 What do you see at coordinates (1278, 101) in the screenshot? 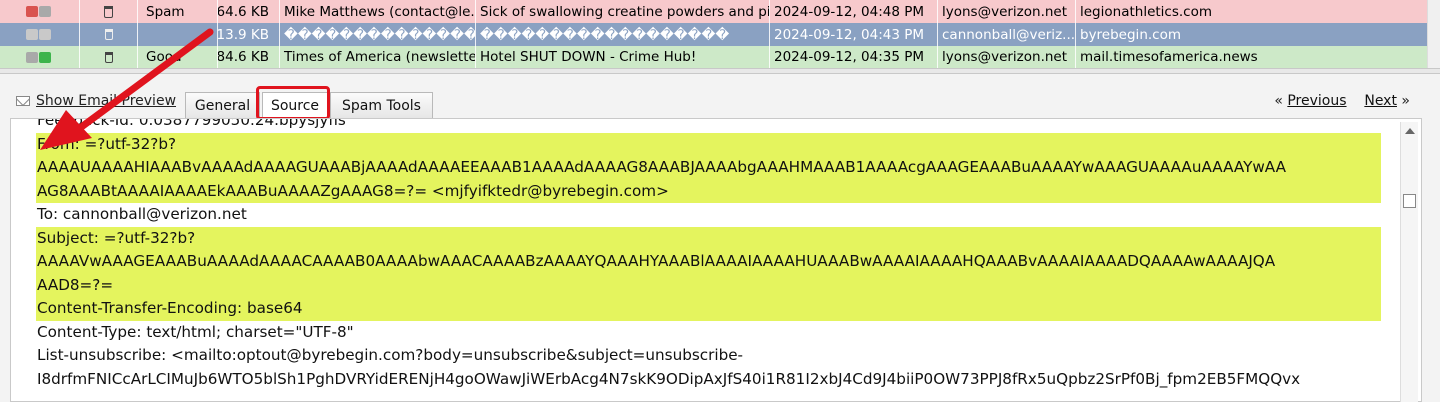
I see `previous-arrow: «` at bounding box center [1278, 101].